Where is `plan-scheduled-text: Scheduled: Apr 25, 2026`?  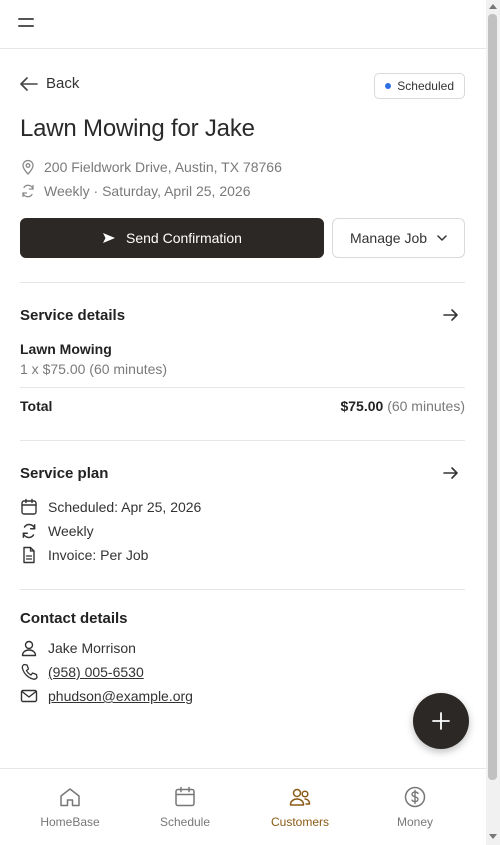 plan-scheduled-text: Scheduled: Apr 25, 2026 is located at coordinates (125, 507).